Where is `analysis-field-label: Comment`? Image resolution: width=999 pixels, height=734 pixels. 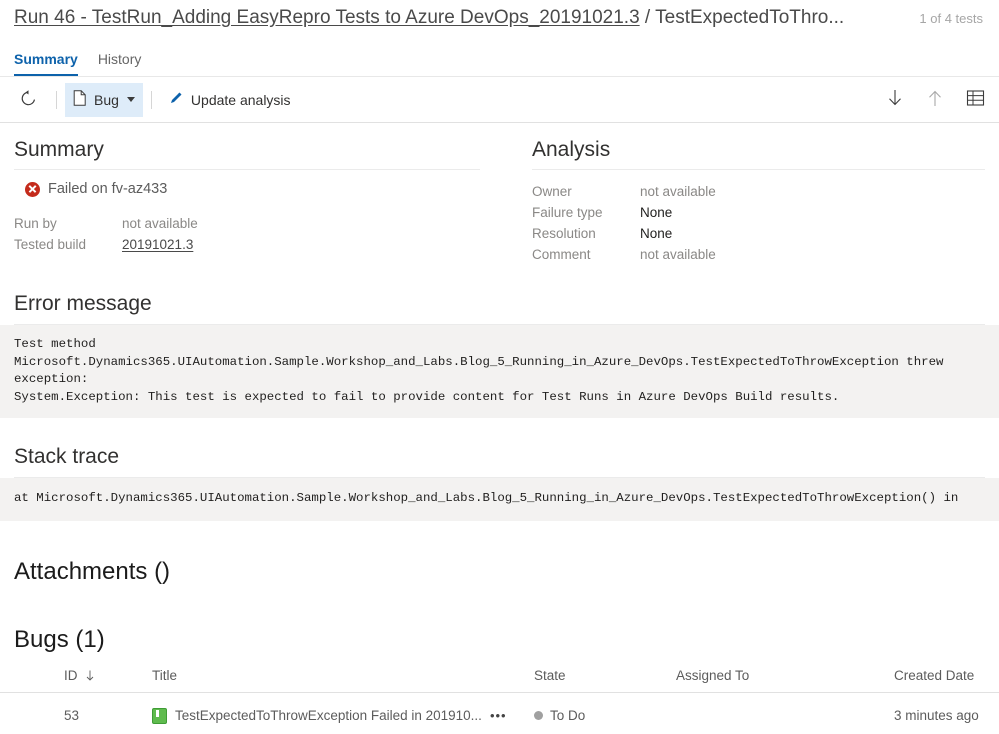 analysis-field-label: Comment is located at coordinates (561, 254).